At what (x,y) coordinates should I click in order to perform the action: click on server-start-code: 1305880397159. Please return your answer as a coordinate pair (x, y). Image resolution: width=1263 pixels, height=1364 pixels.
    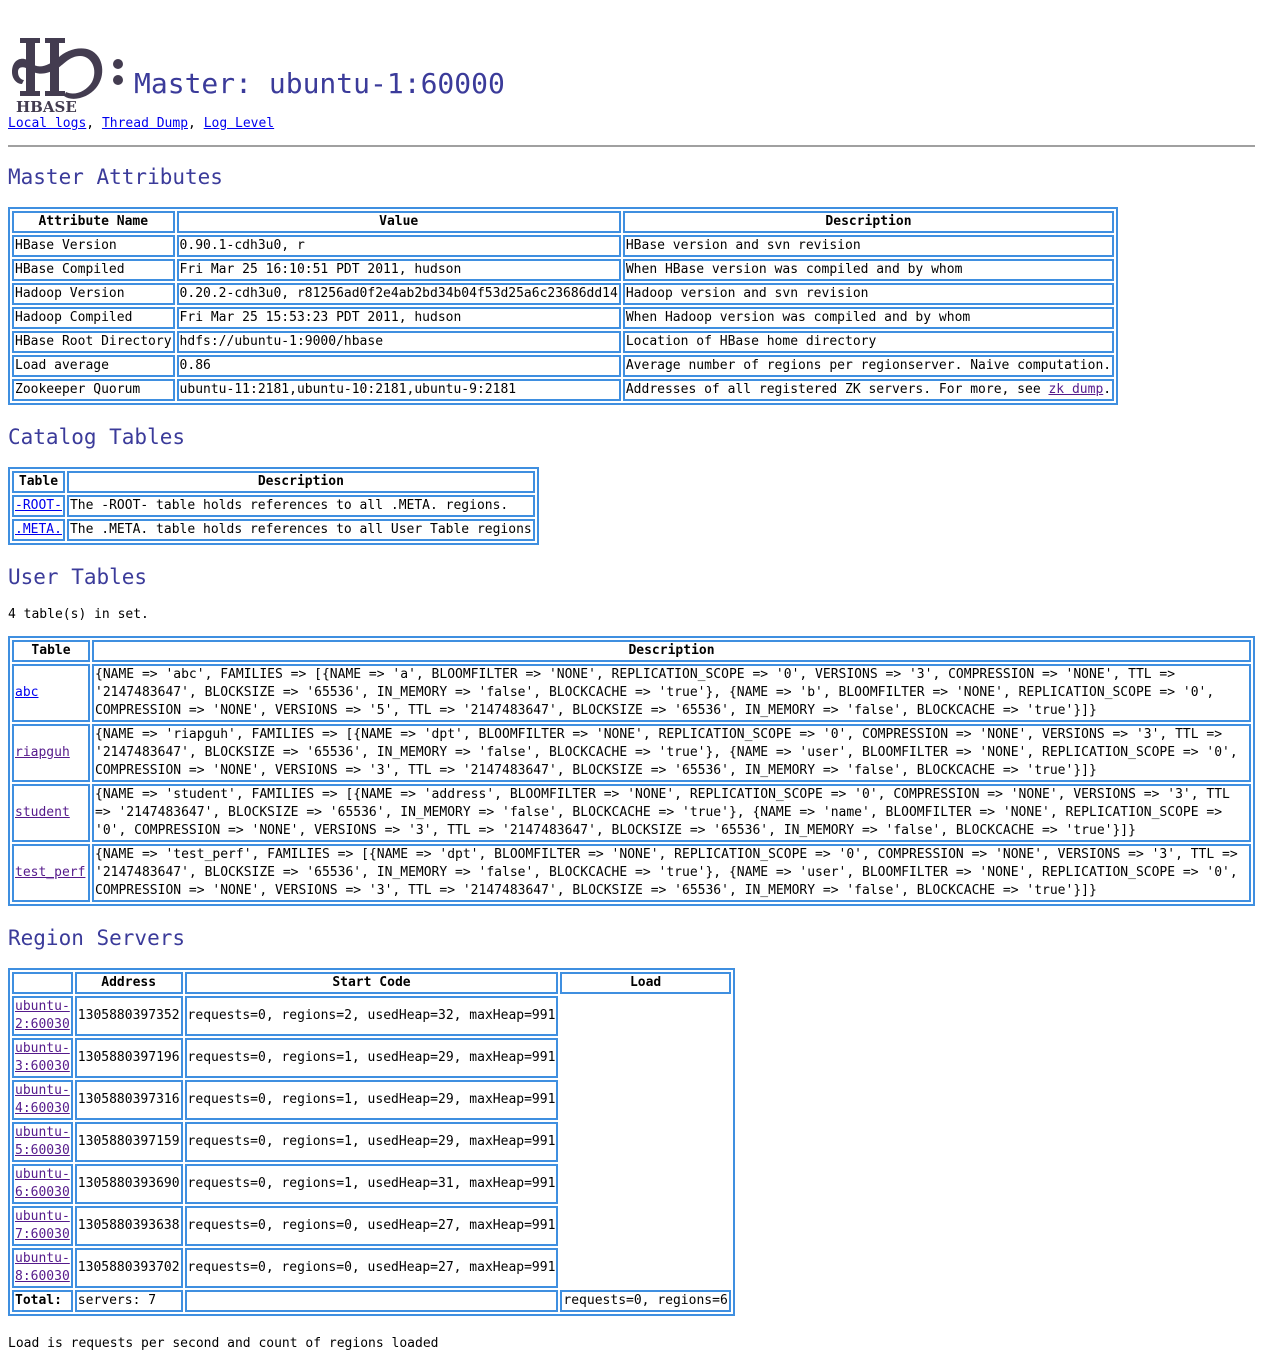
    Looking at the image, I should click on (128, 1142).